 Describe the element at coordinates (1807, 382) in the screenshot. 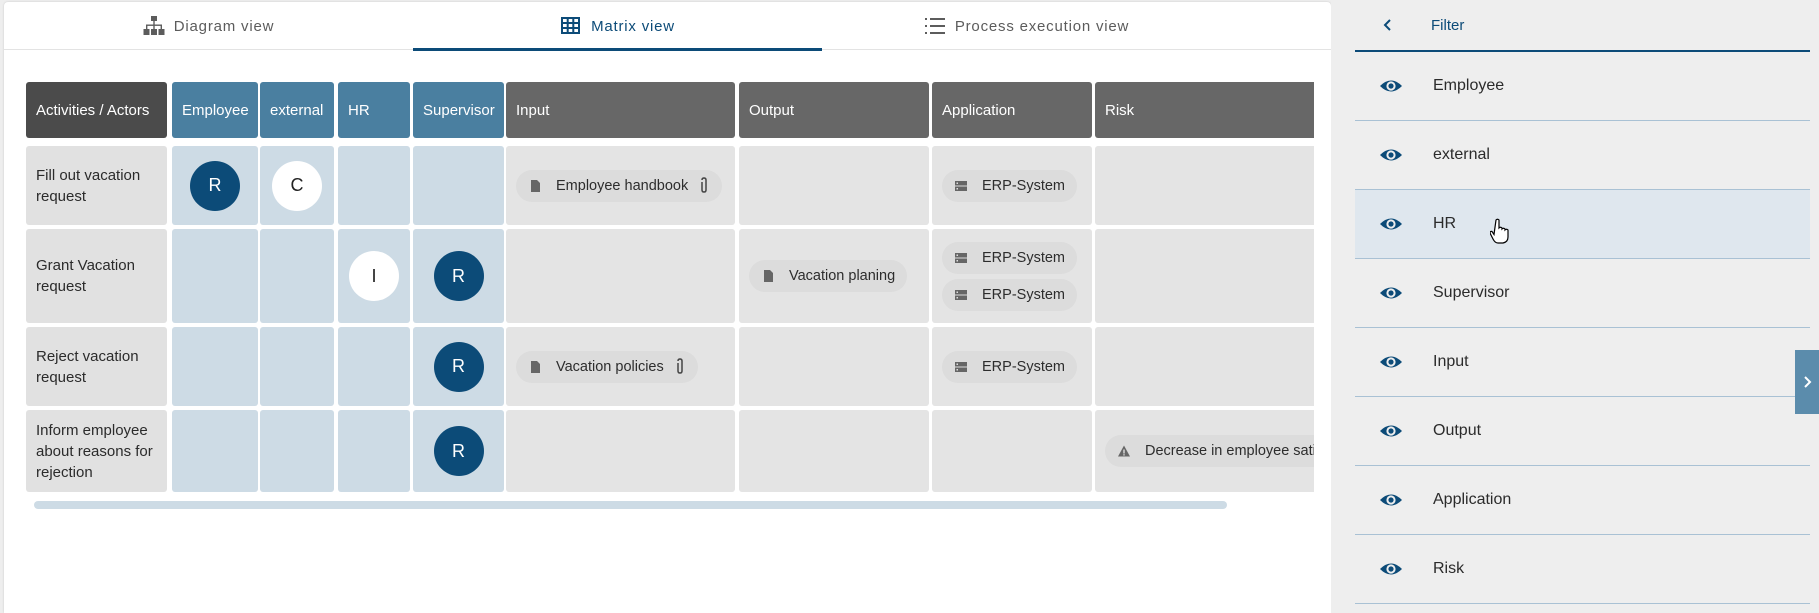

I see `collapse-sidebar-button` at that location.